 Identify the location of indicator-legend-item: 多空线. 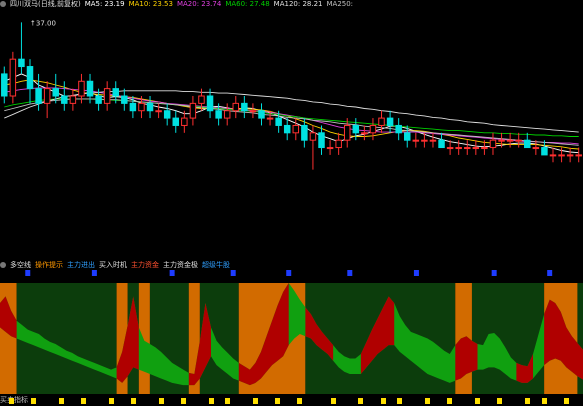
(20, 265).